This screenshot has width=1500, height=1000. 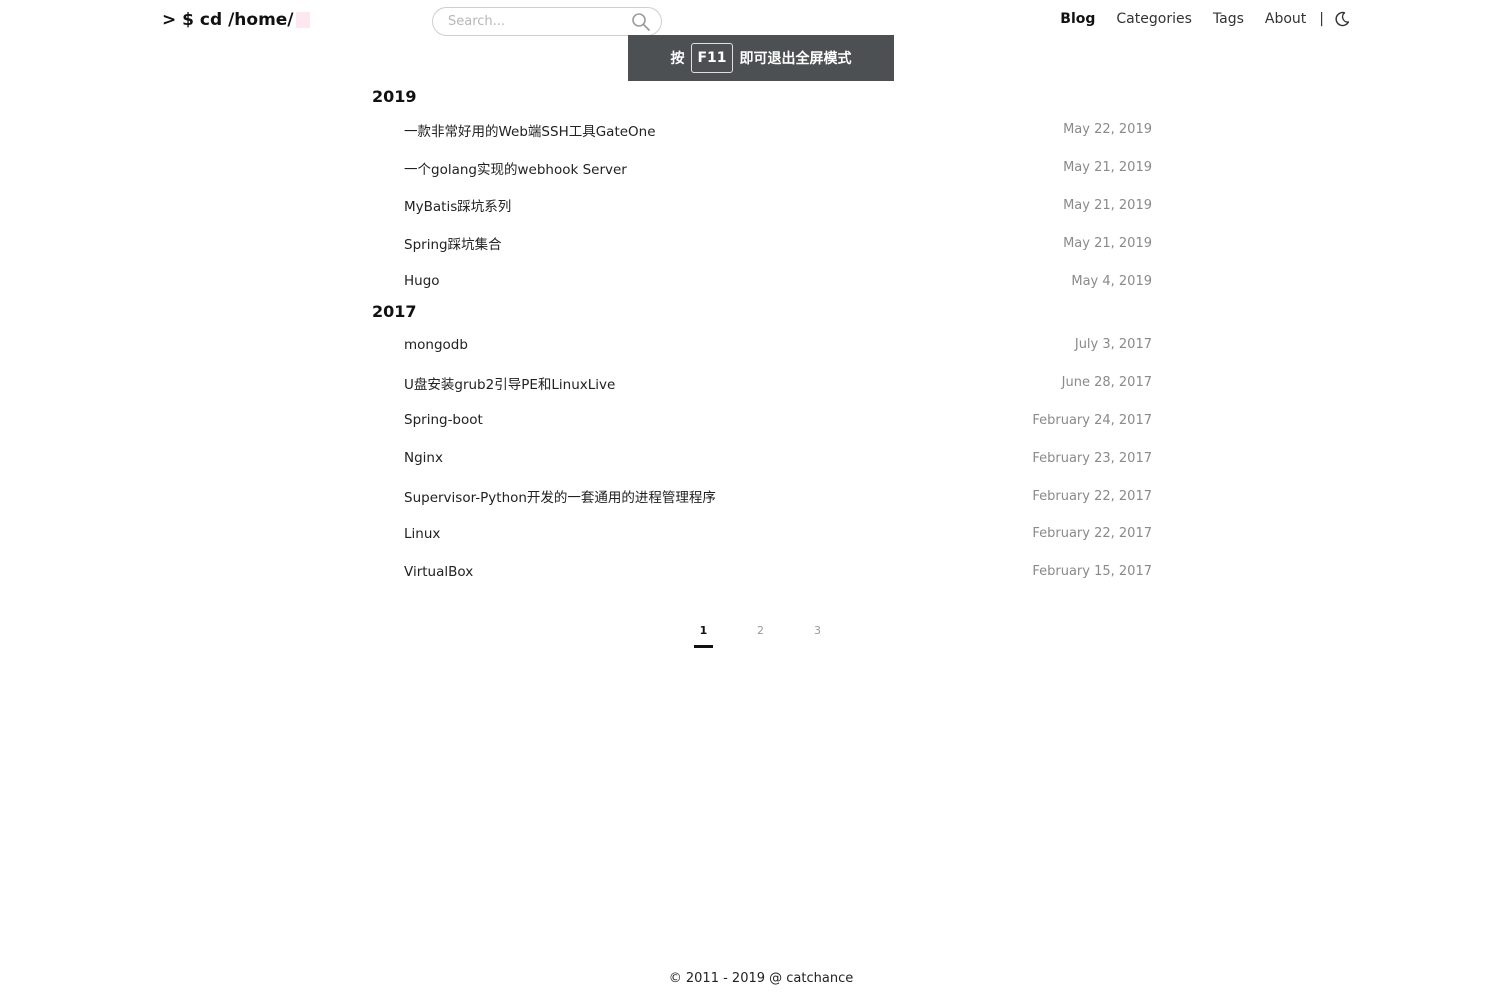 What do you see at coordinates (394, 311) in the screenshot?
I see `year-heading: 2017` at bounding box center [394, 311].